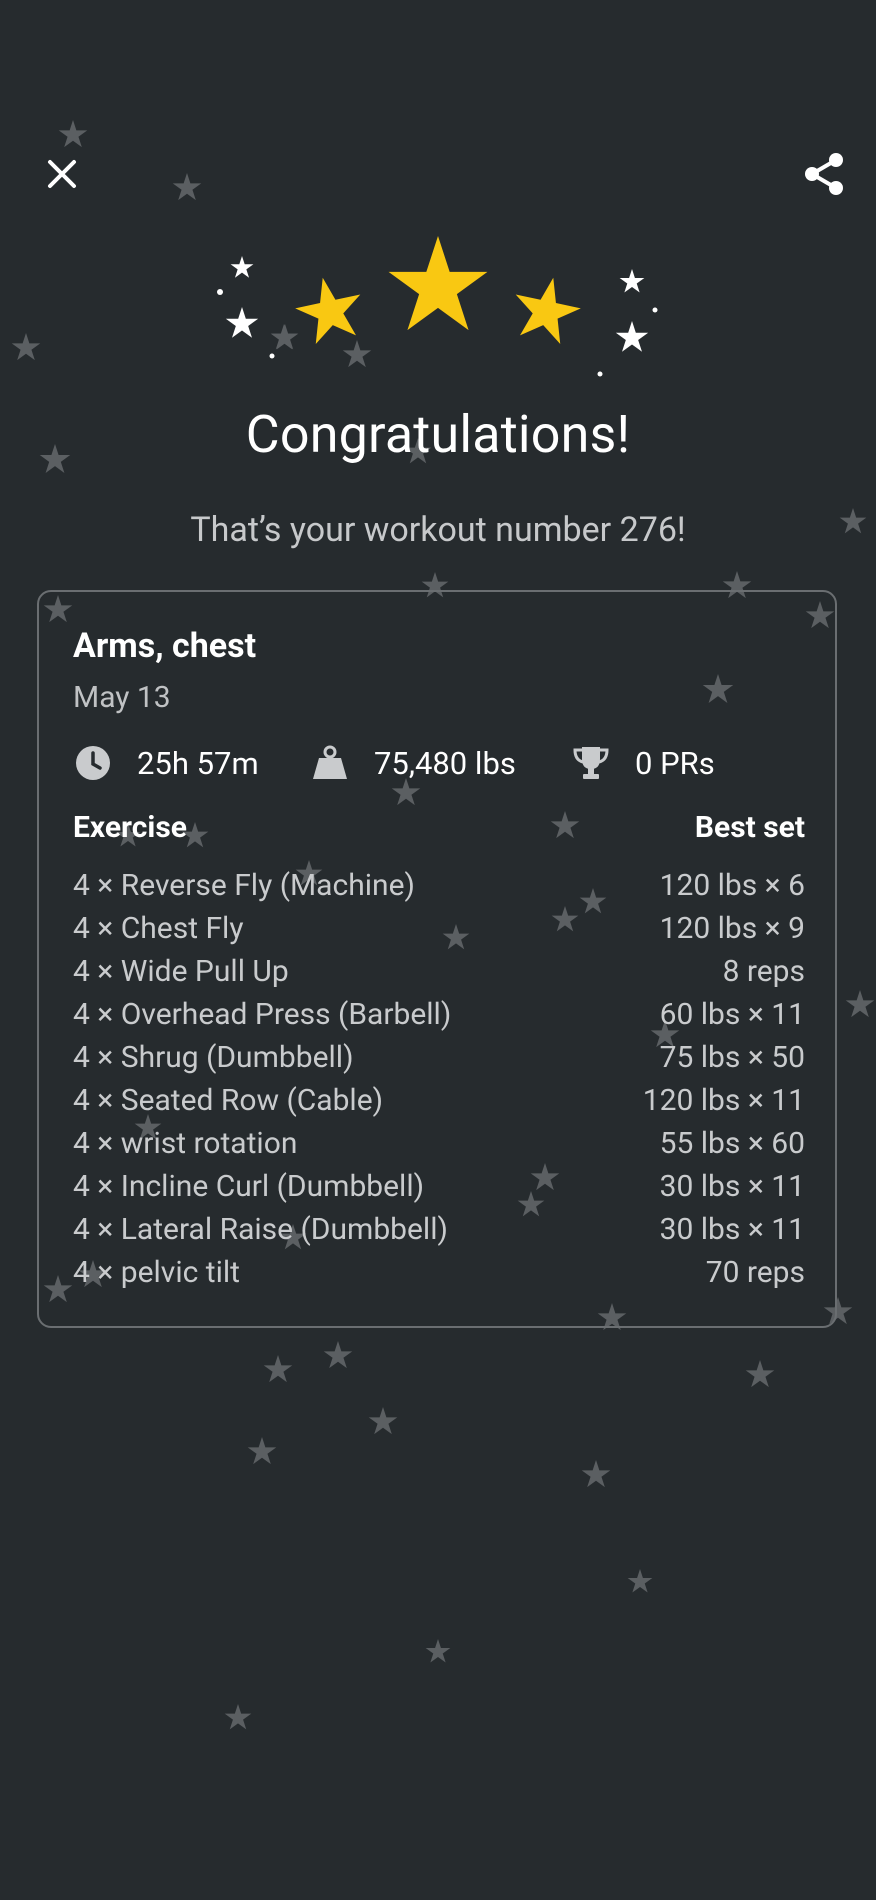  I want to click on best-set-value: 55 lbs × 60, so click(732, 1143).